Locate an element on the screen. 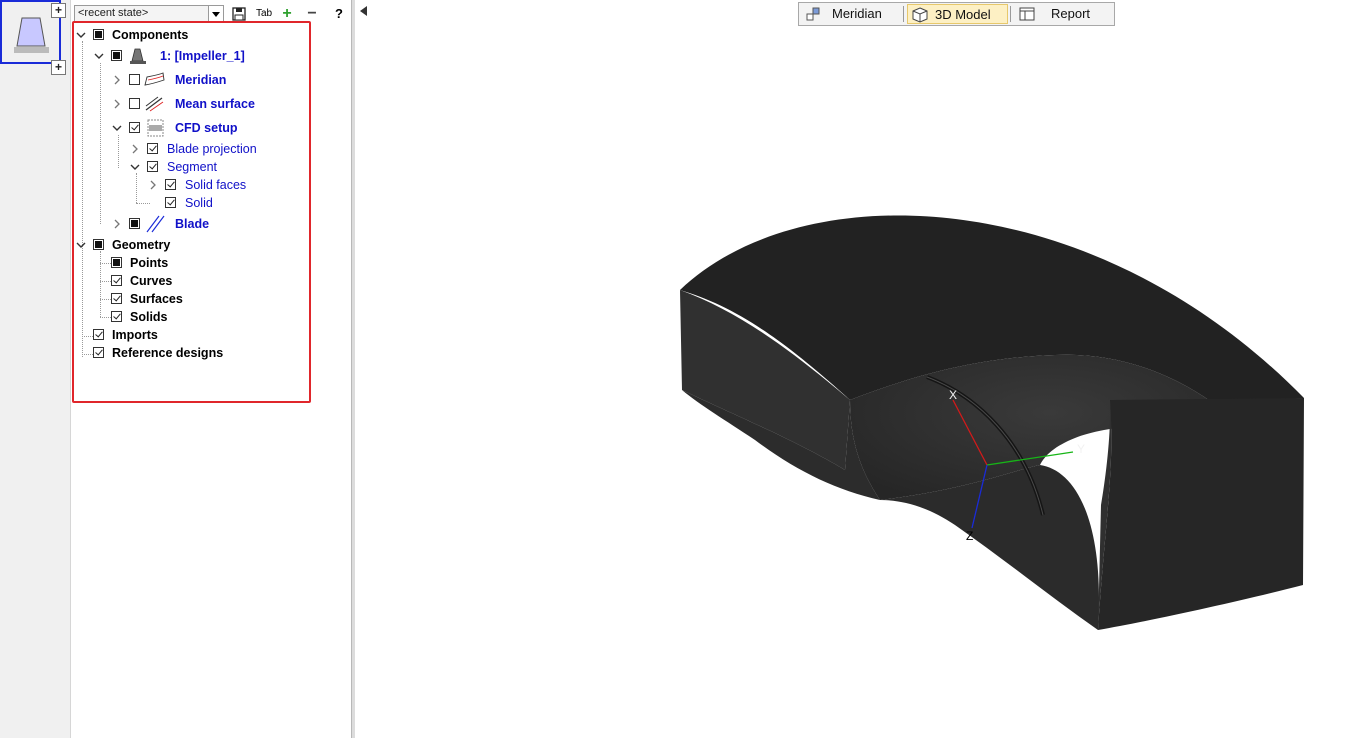 The image size is (1372, 738). save-icon is located at coordinates (239, 14).